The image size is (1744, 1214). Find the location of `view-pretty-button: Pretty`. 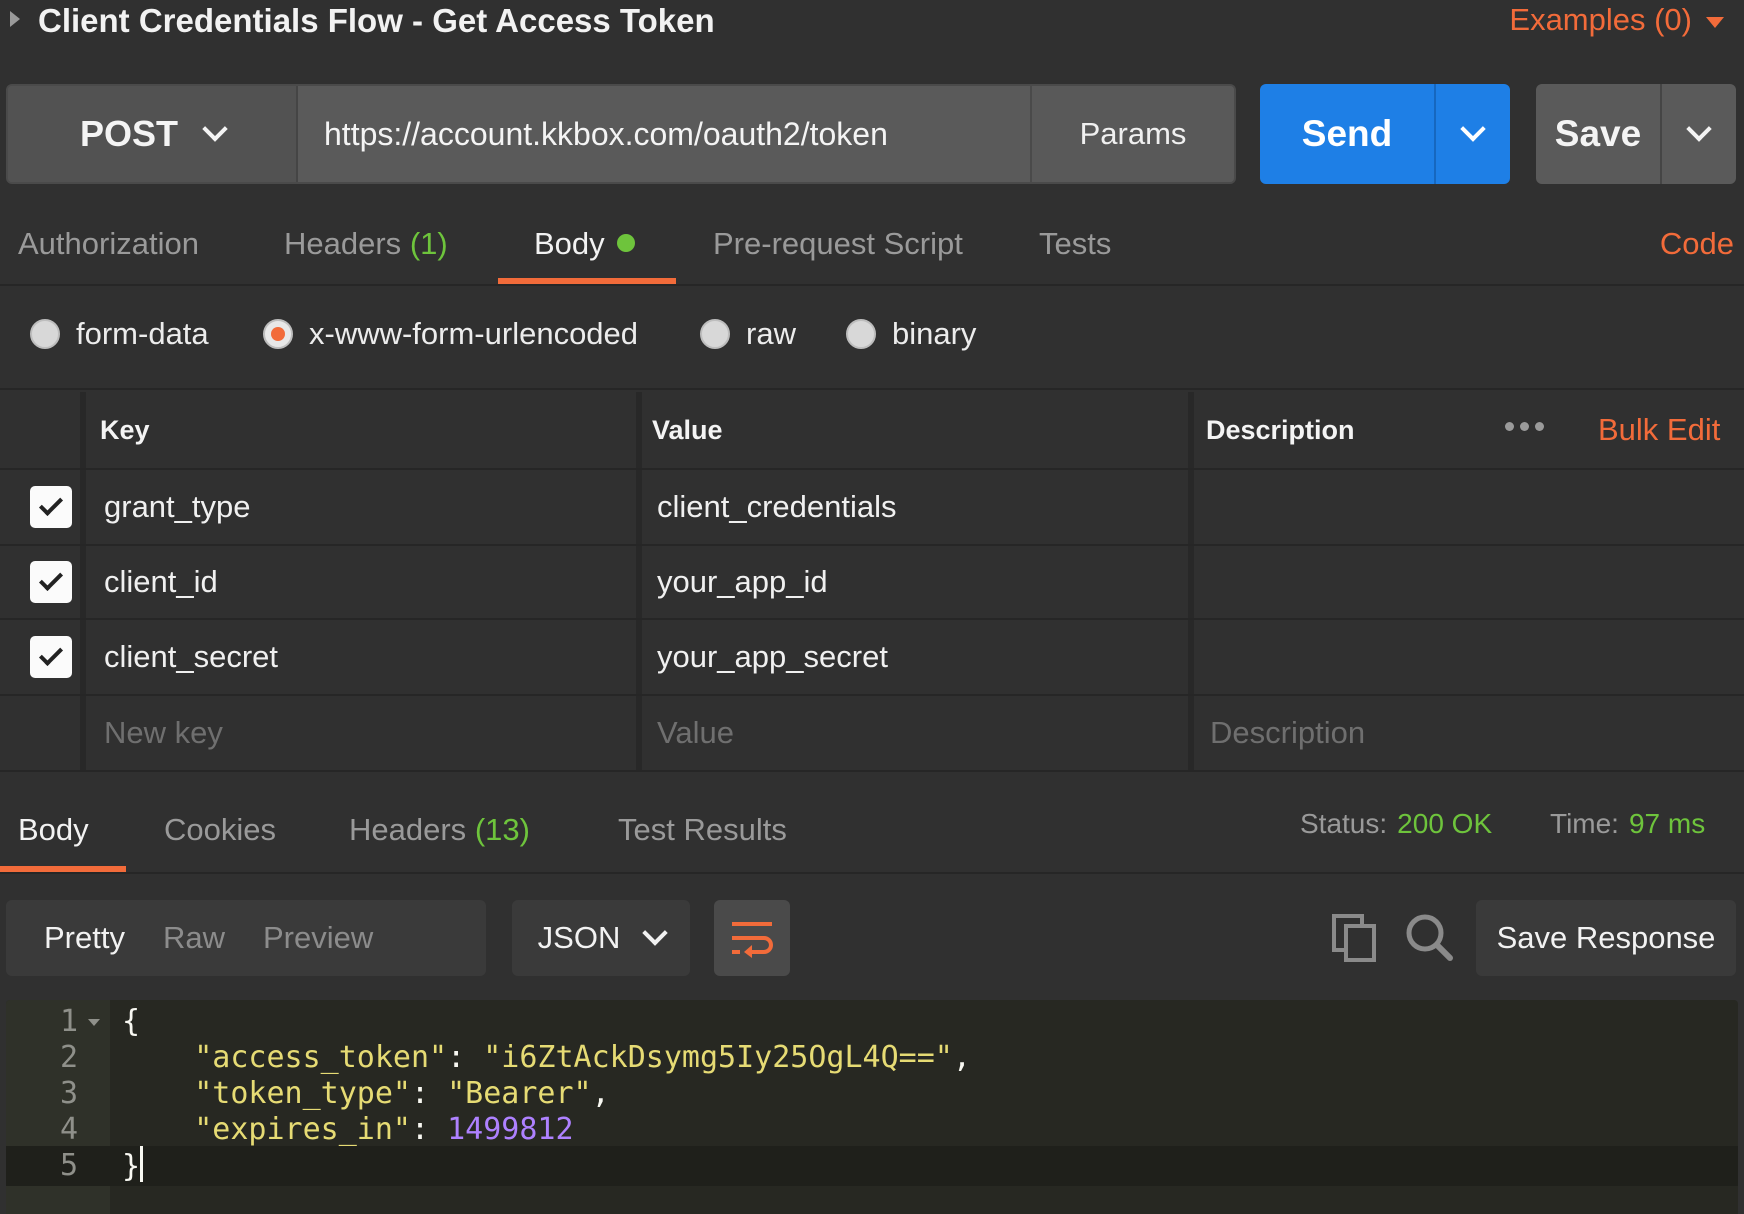

view-pretty-button: Pretty is located at coordinates (65, 938).